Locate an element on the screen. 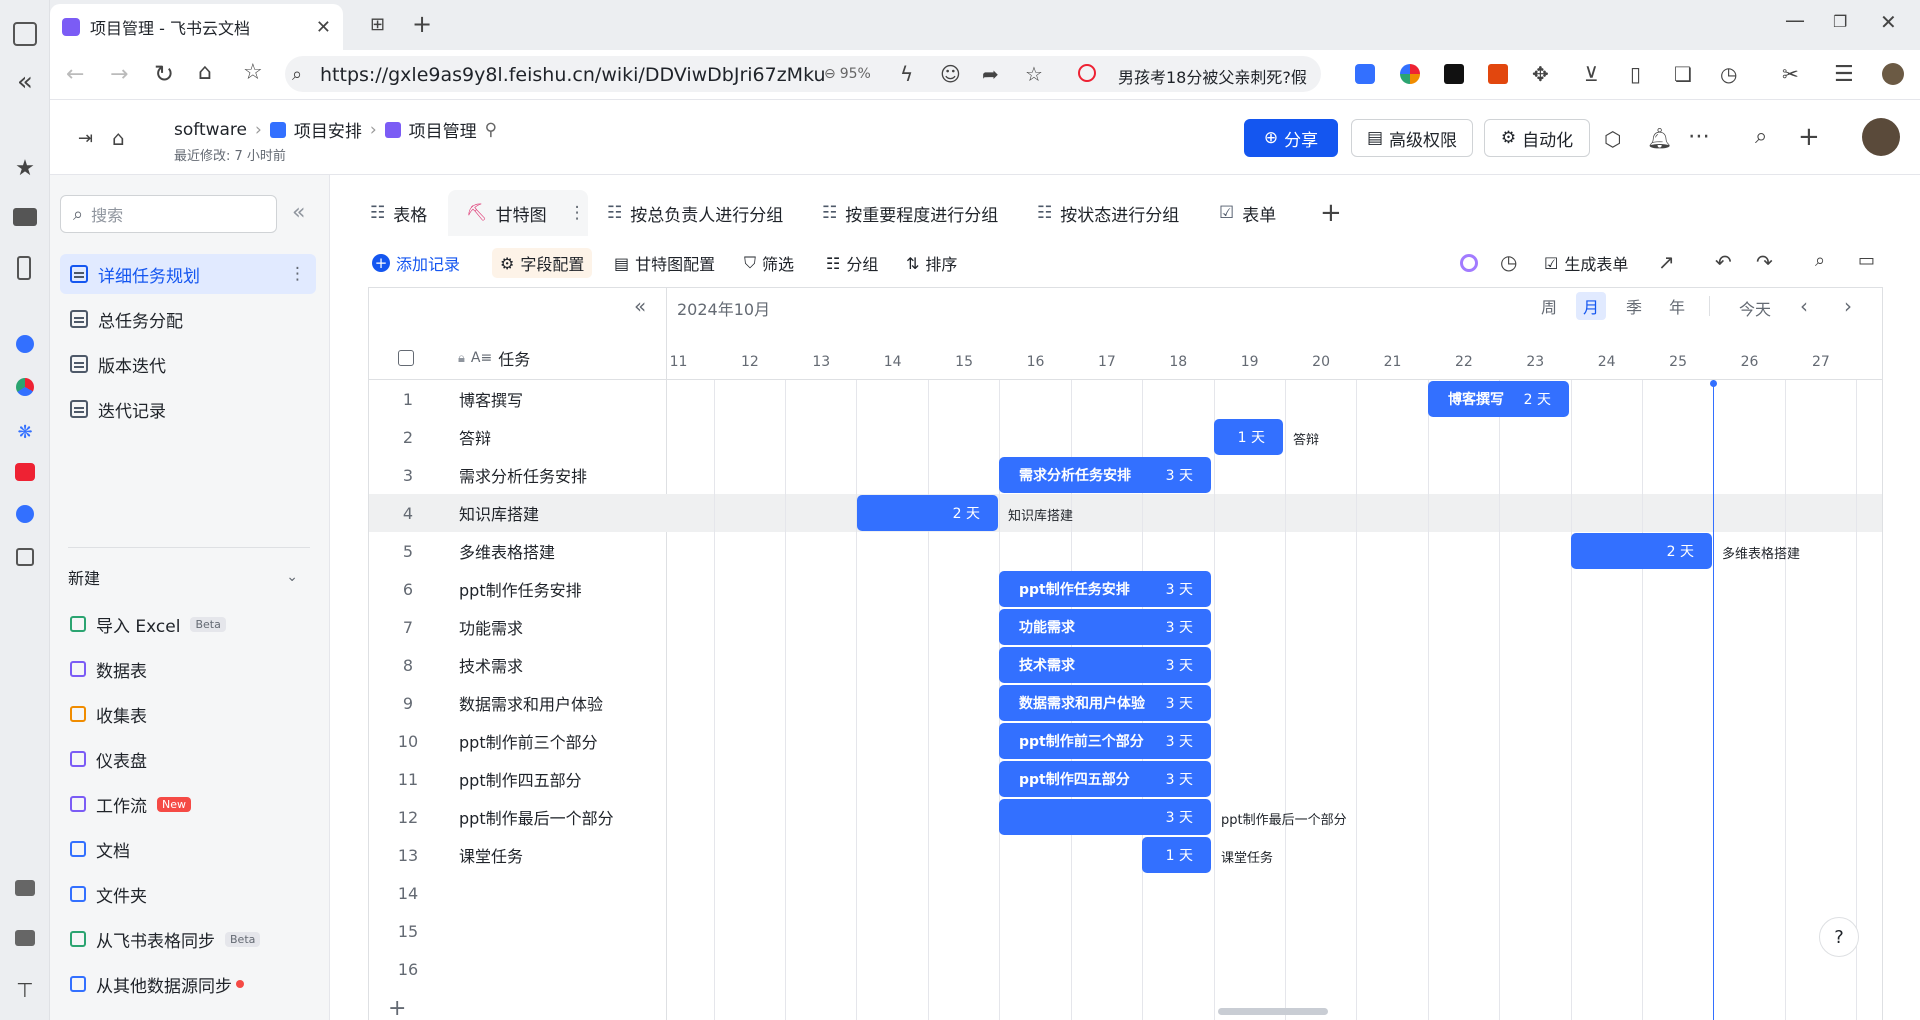 The image size is (1920, 1020). sort-button: ⇅ 排序 is located at coordinates (931, 263).